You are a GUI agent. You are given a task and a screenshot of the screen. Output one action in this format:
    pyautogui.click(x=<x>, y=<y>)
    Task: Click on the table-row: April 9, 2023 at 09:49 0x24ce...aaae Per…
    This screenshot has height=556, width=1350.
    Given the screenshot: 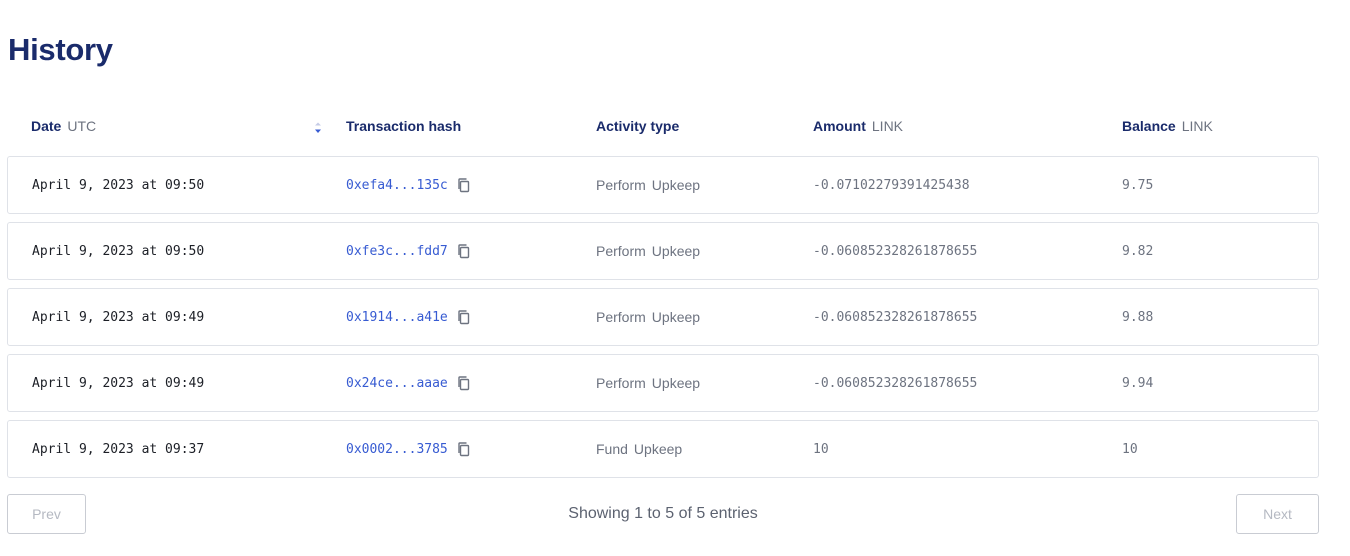 What is the action you would take?
    pyautogui.click(x=663, y=383)
    